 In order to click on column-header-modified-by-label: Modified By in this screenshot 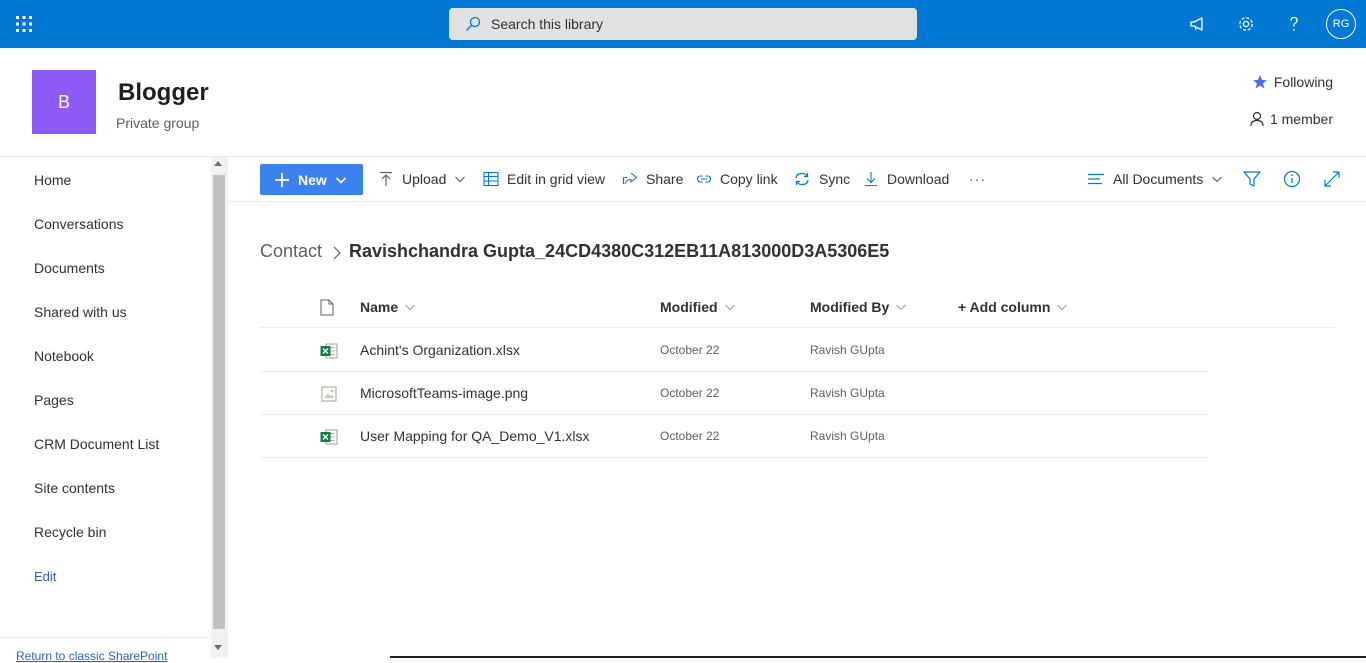, I will do `click(850, 307)`.